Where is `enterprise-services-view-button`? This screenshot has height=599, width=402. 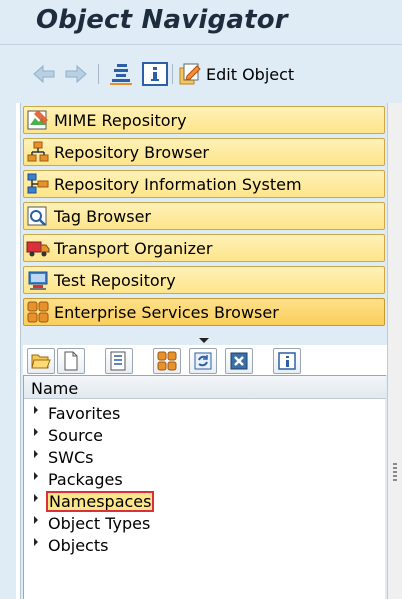 enterprise-services-view-button is located at coordinates (167, 361).